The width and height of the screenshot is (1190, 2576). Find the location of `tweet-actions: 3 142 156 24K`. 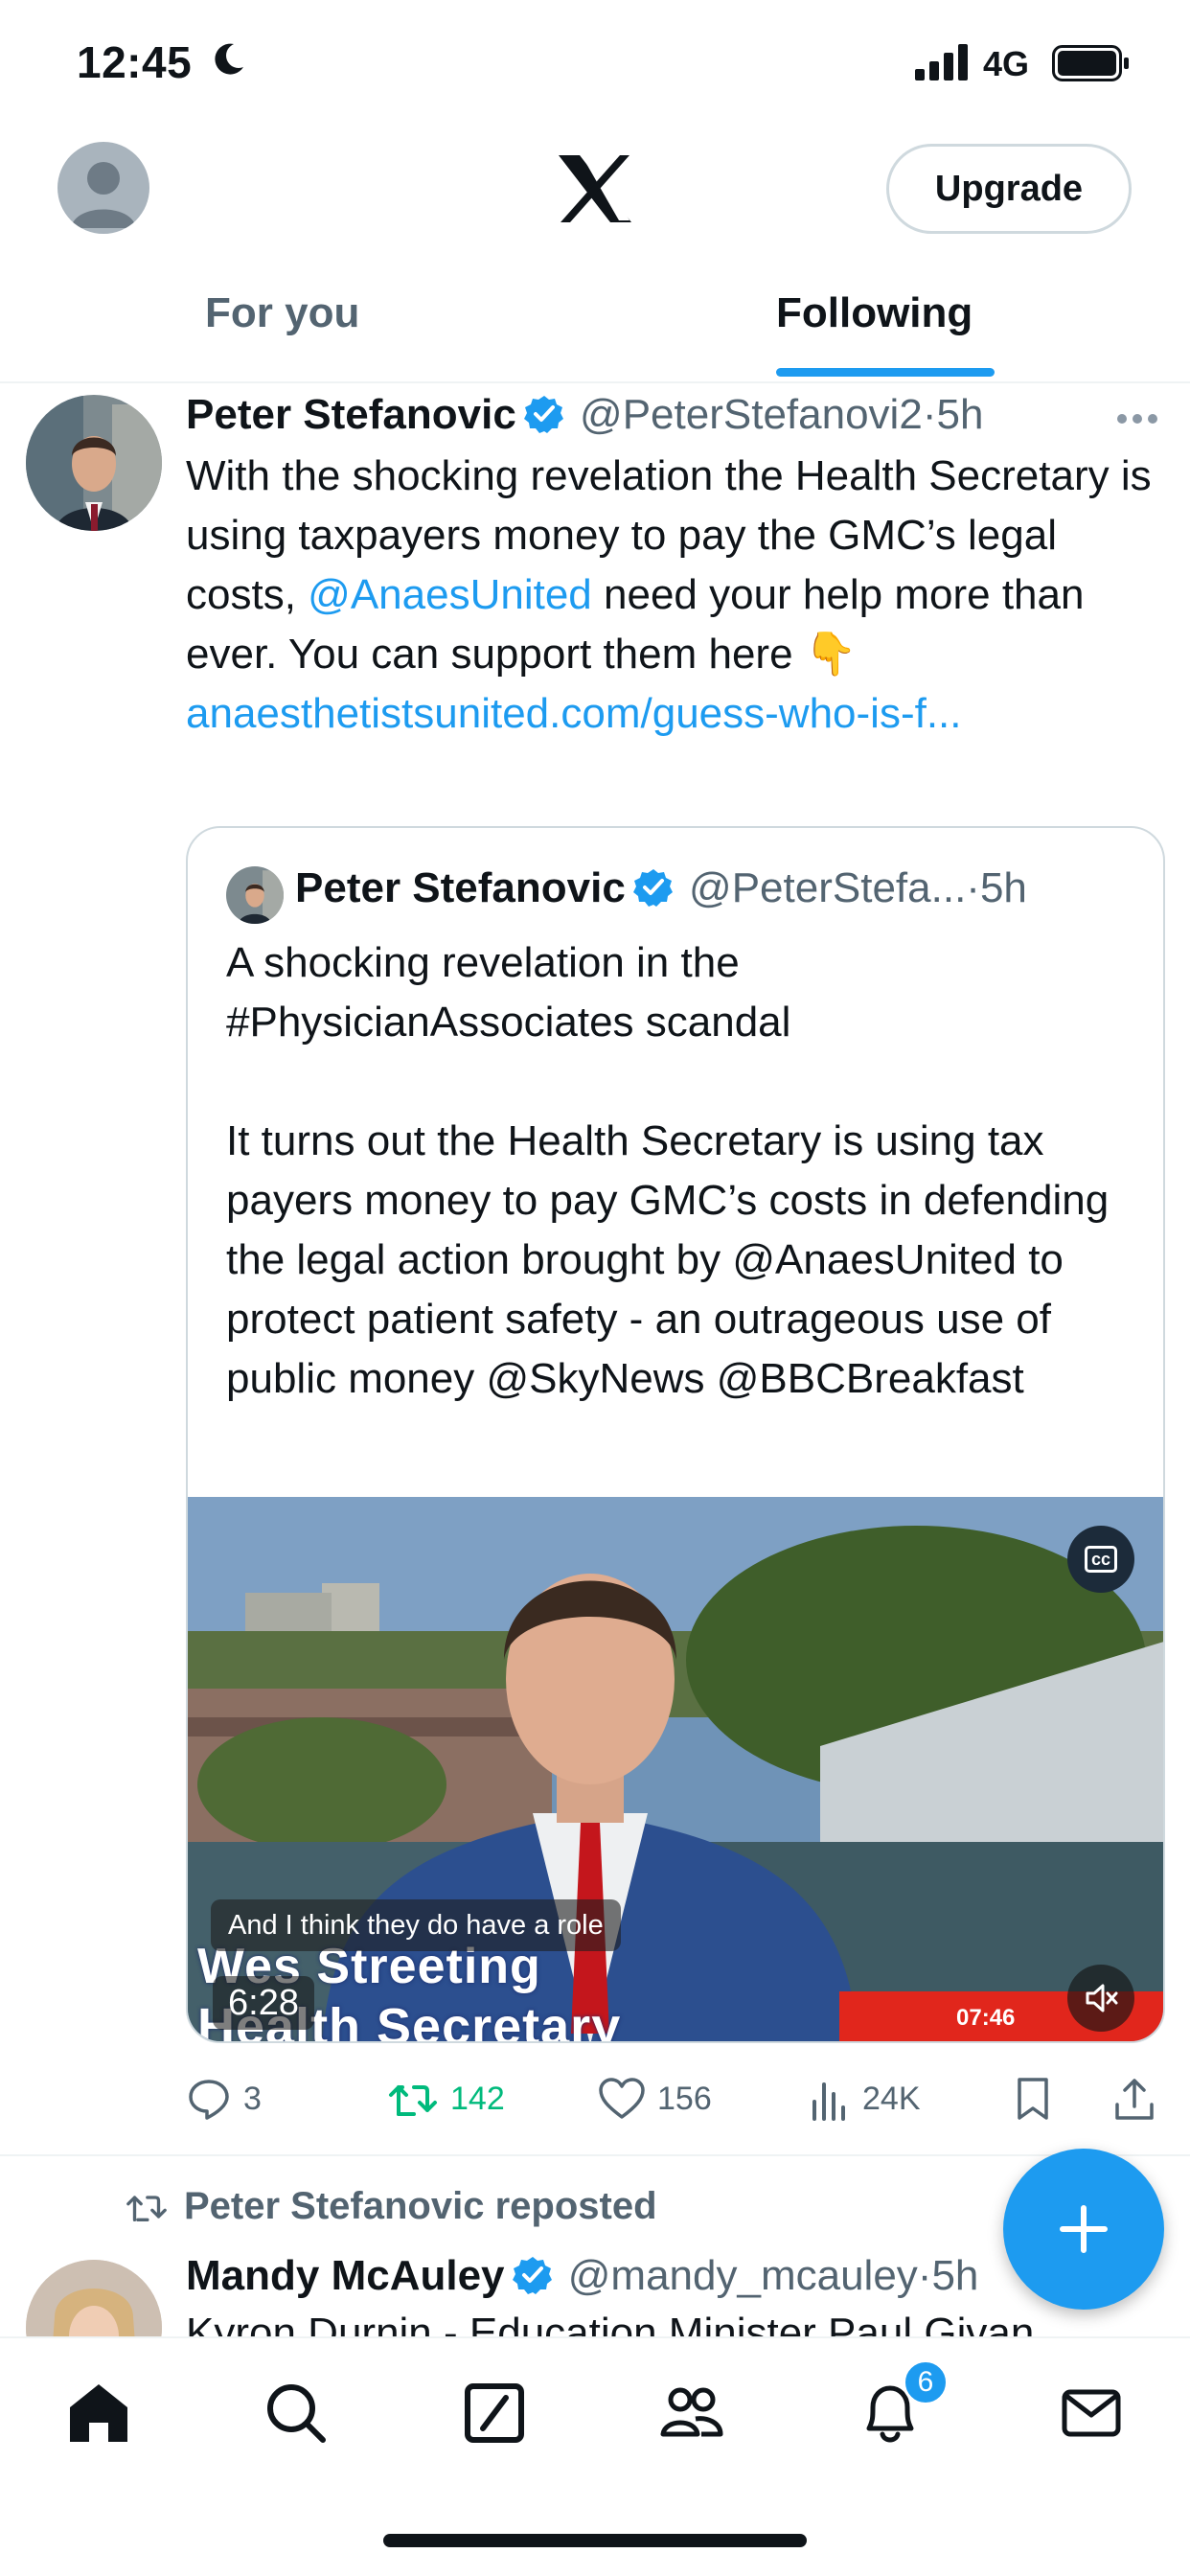

tweet-actions: 3 142 156 24K is located at coordinates (680, 2099).